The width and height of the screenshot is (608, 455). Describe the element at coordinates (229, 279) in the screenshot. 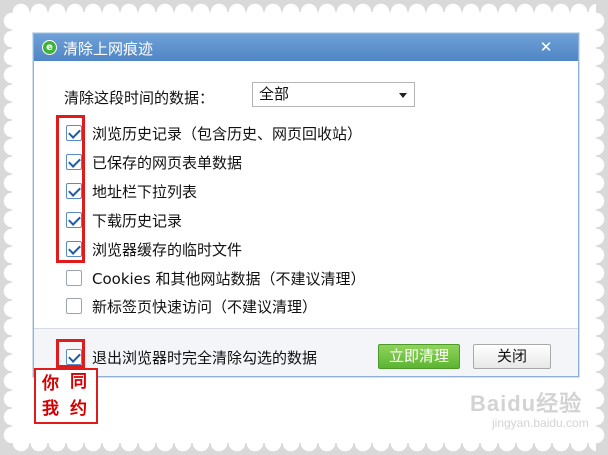

I see `option-label: Cookies 和其他网站数据（不建议清理）` at that location.